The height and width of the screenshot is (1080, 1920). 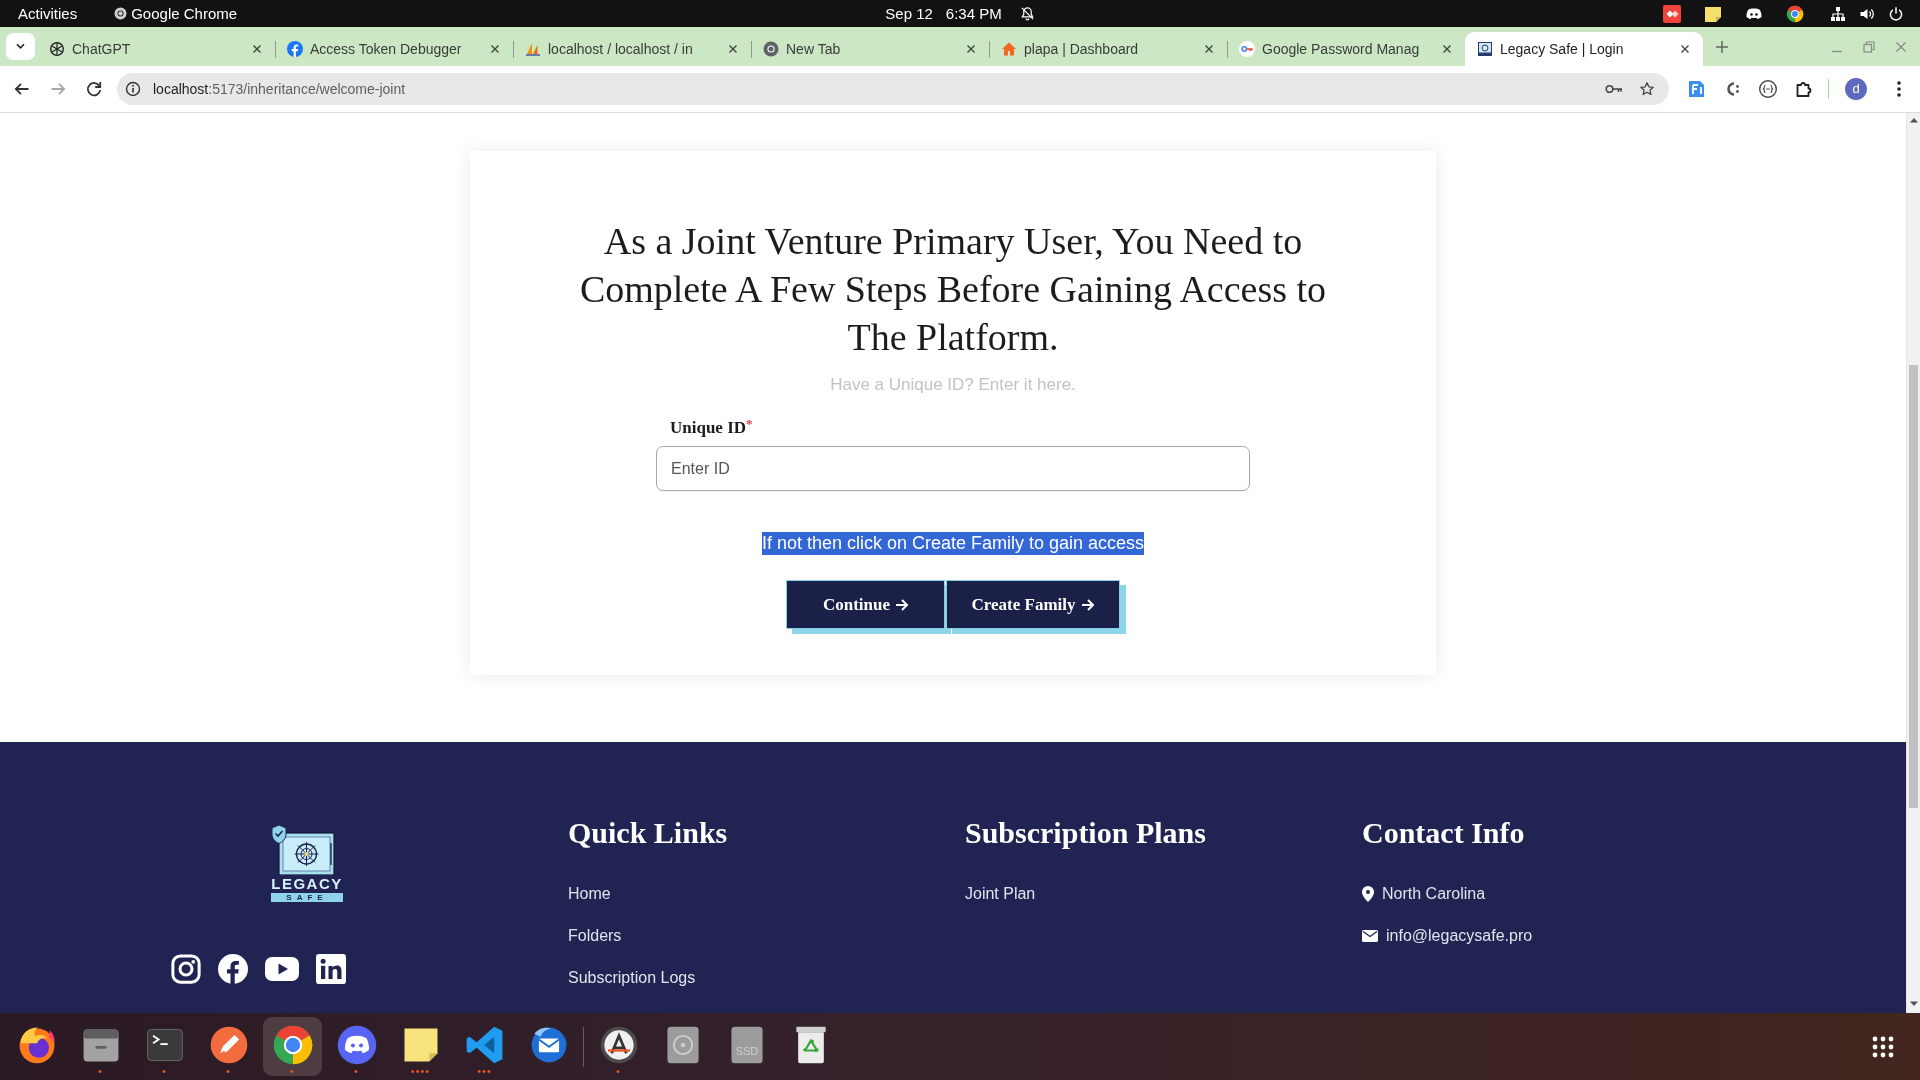 What do you see at coordinates (1713, 13) in the screenshot?
I see `sticky-note-icon` at bounding box center [1713, 13].